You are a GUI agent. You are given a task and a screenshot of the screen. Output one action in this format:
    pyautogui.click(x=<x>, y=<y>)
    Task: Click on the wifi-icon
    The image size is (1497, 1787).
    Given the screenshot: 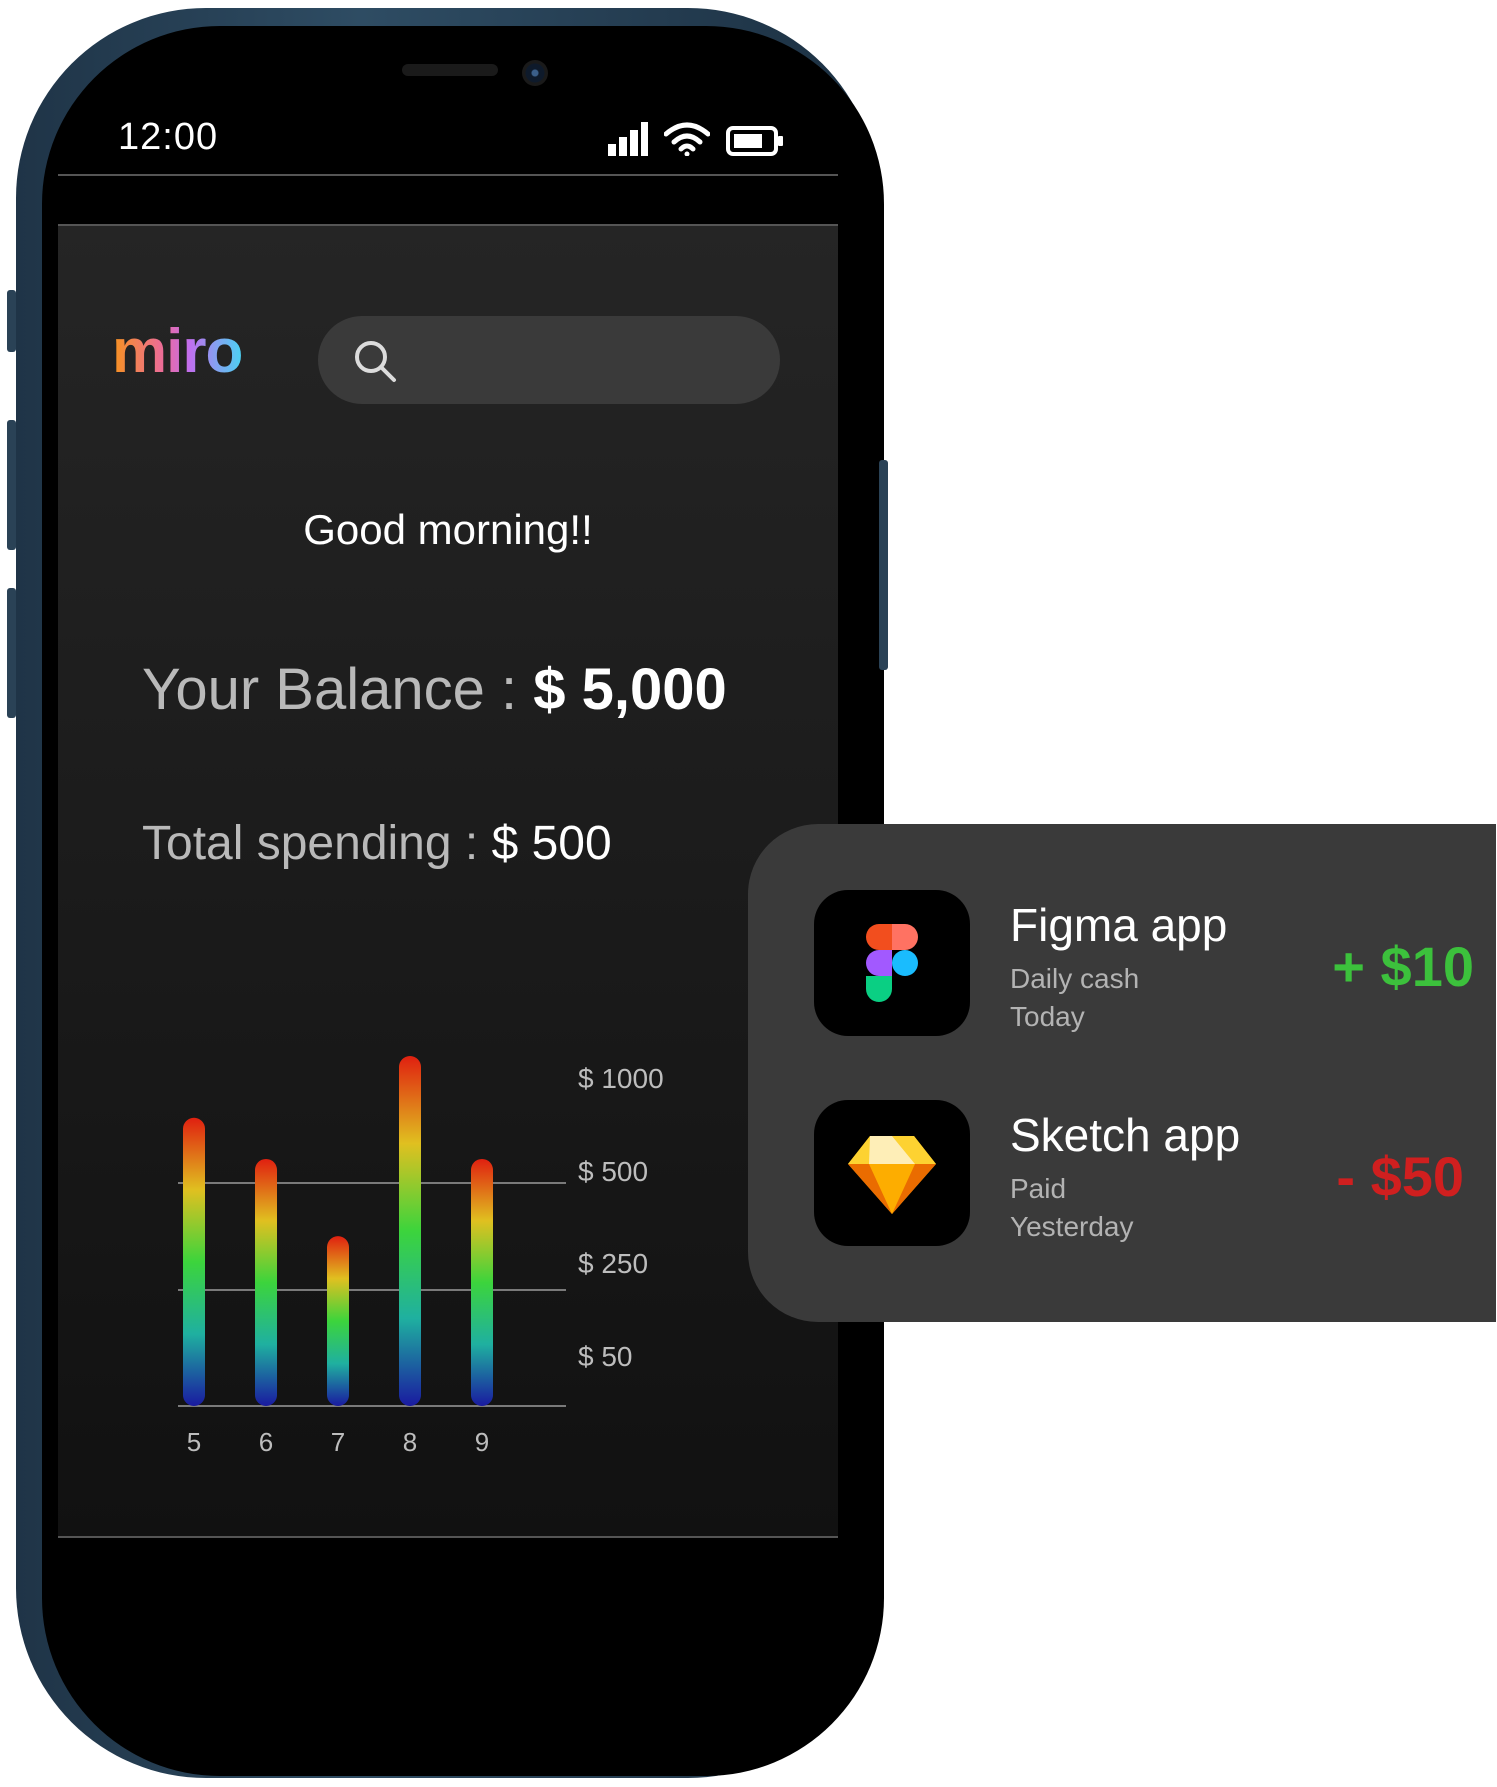 What is the action you would take?
    pyautogui.click(x=687, y=139)
    